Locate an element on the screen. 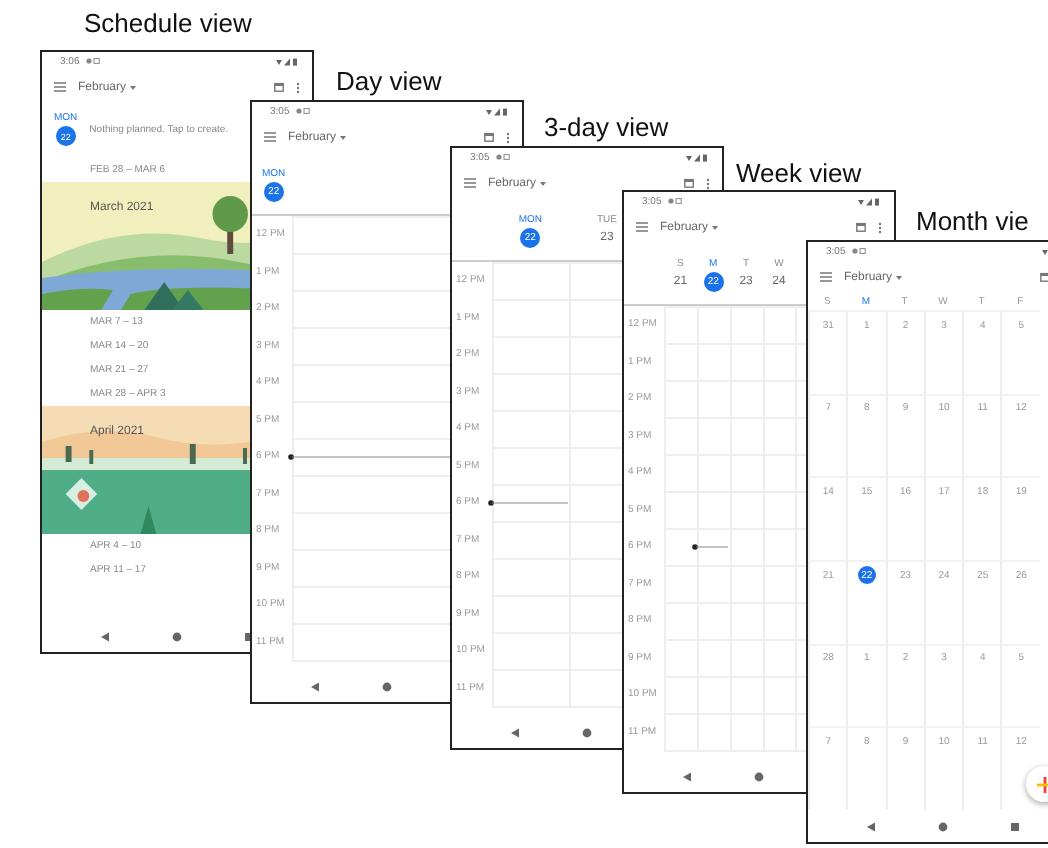 The image size is (1048, 848). plus-icon is located at coordinates (1041, 784).